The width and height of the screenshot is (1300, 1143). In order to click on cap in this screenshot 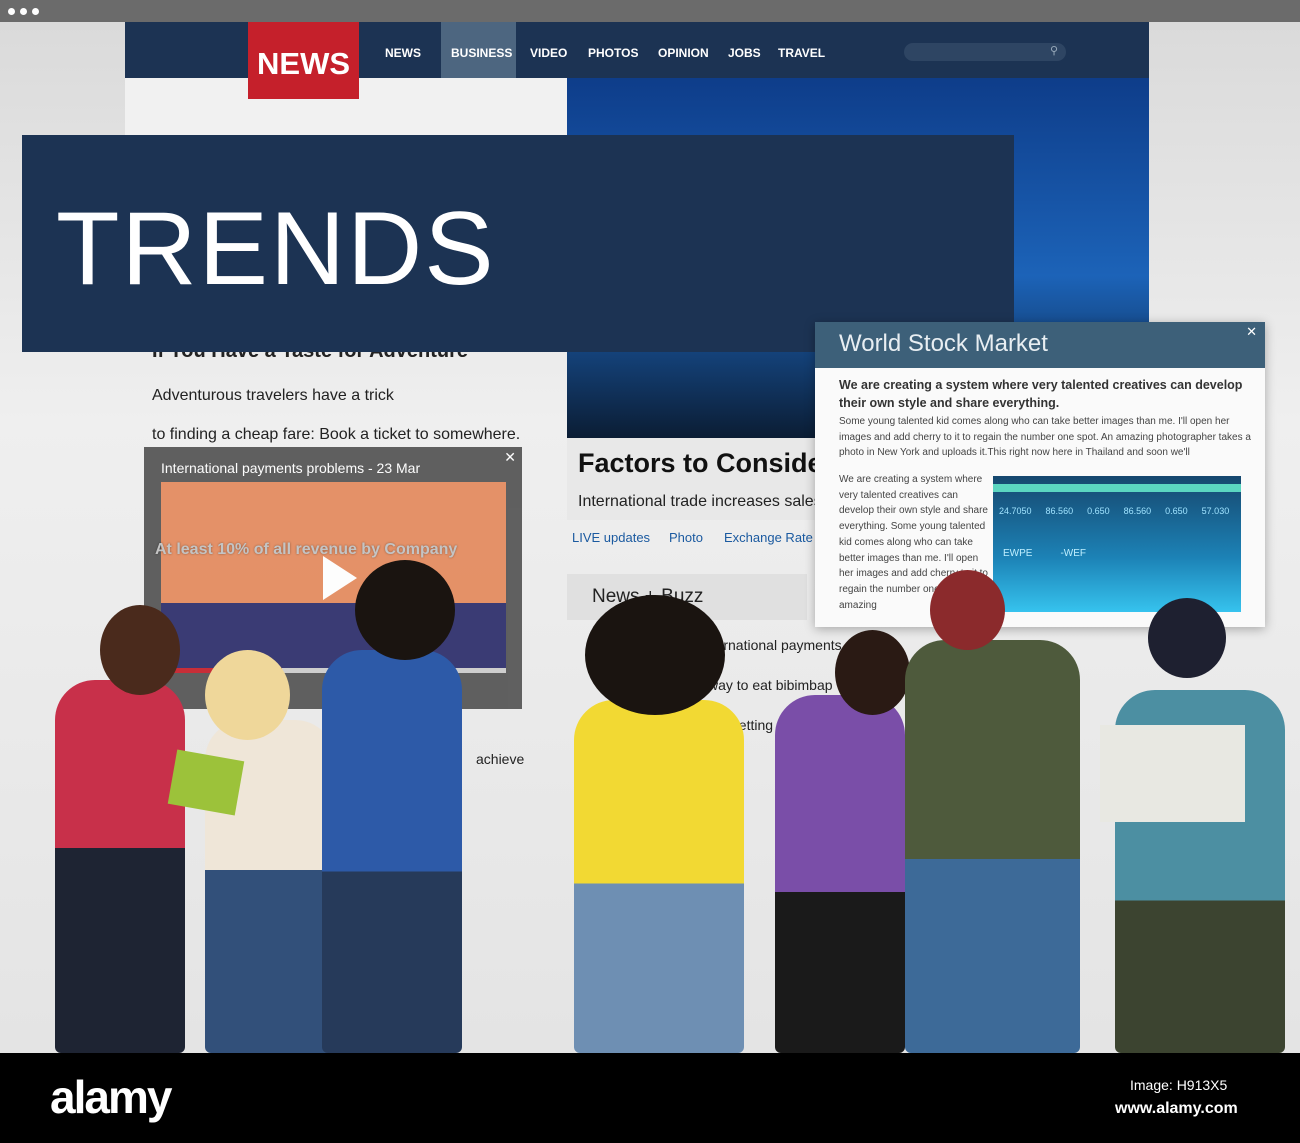, I will do `click(967, 610)`.